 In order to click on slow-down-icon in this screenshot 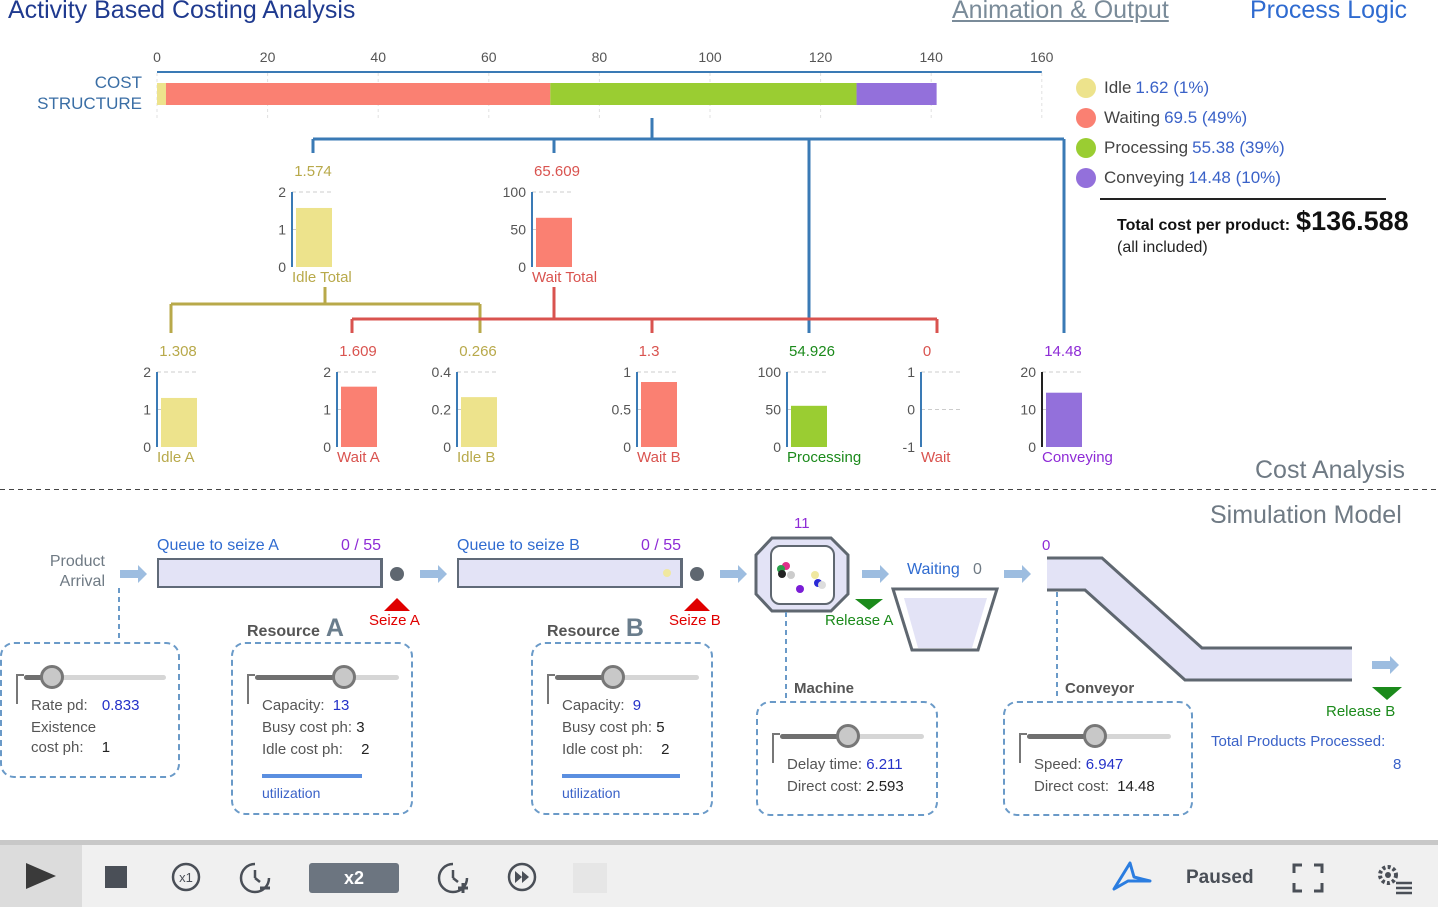, I will do `click(255, 878)`.